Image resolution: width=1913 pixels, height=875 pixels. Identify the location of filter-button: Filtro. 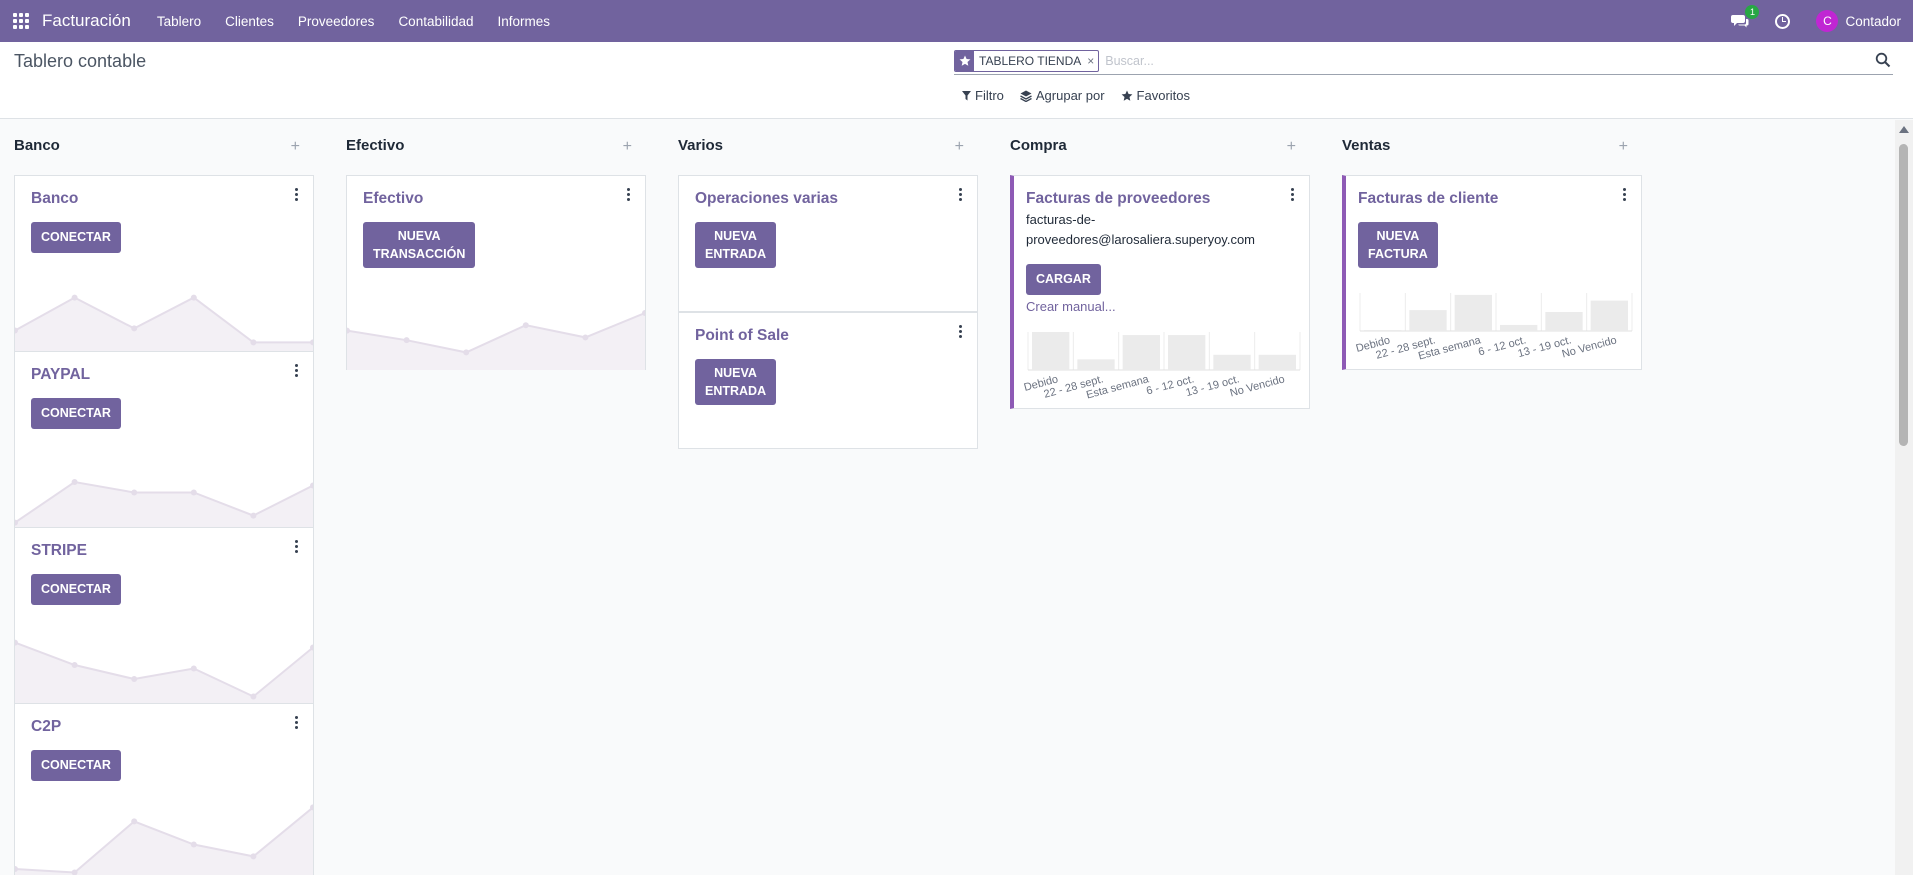
(983, 95).